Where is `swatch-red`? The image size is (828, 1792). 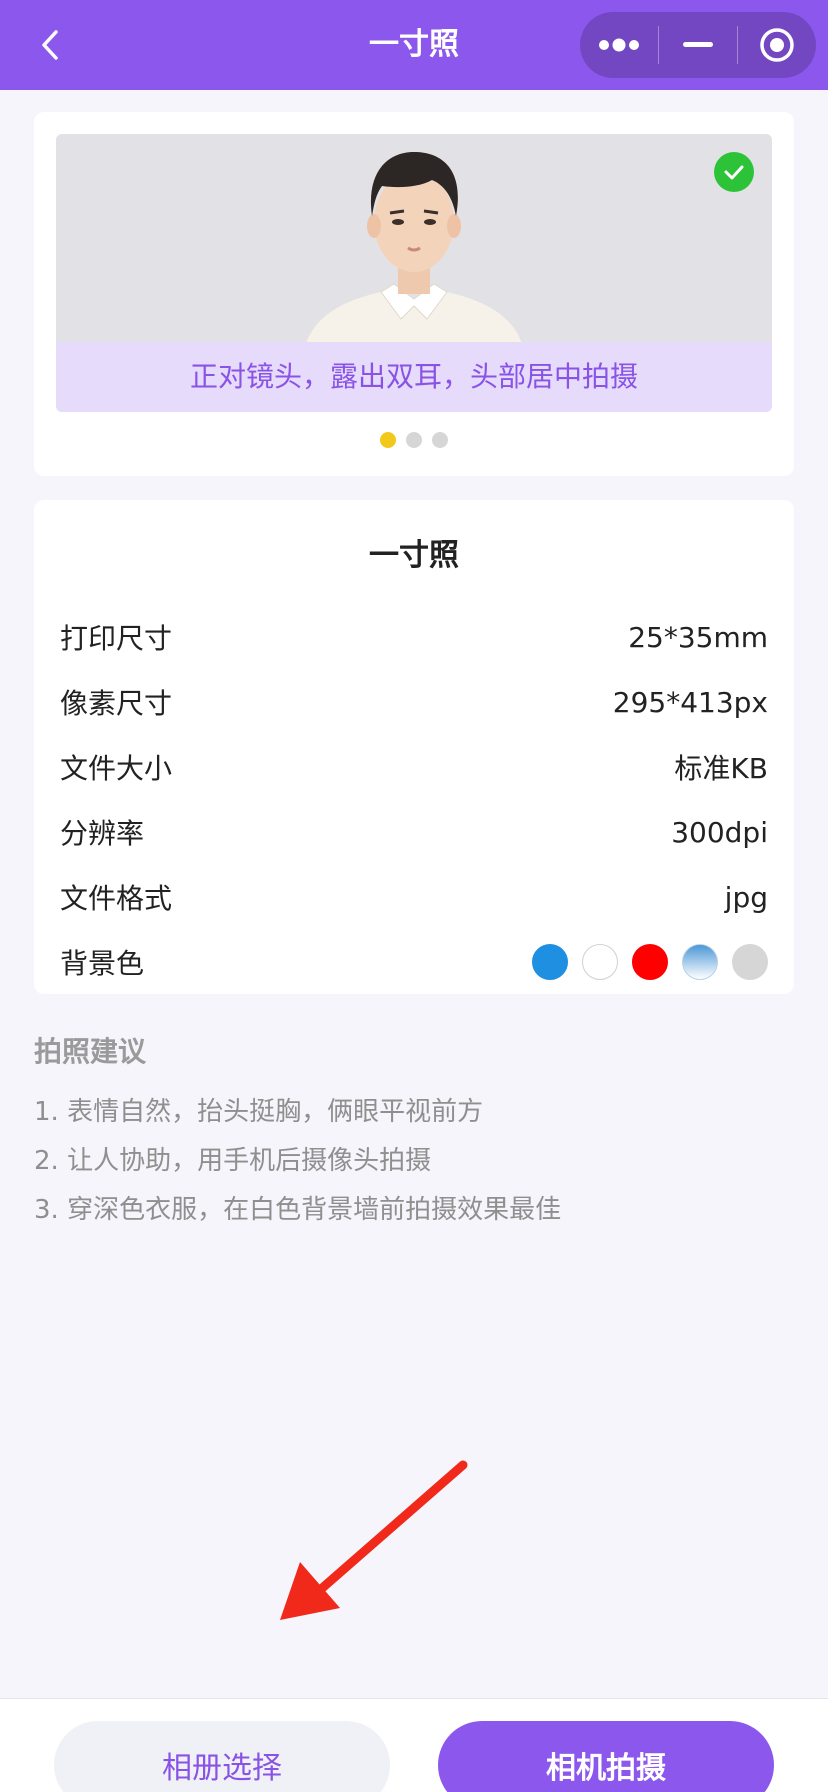 swatch-red is located at coordinates (650, 962).